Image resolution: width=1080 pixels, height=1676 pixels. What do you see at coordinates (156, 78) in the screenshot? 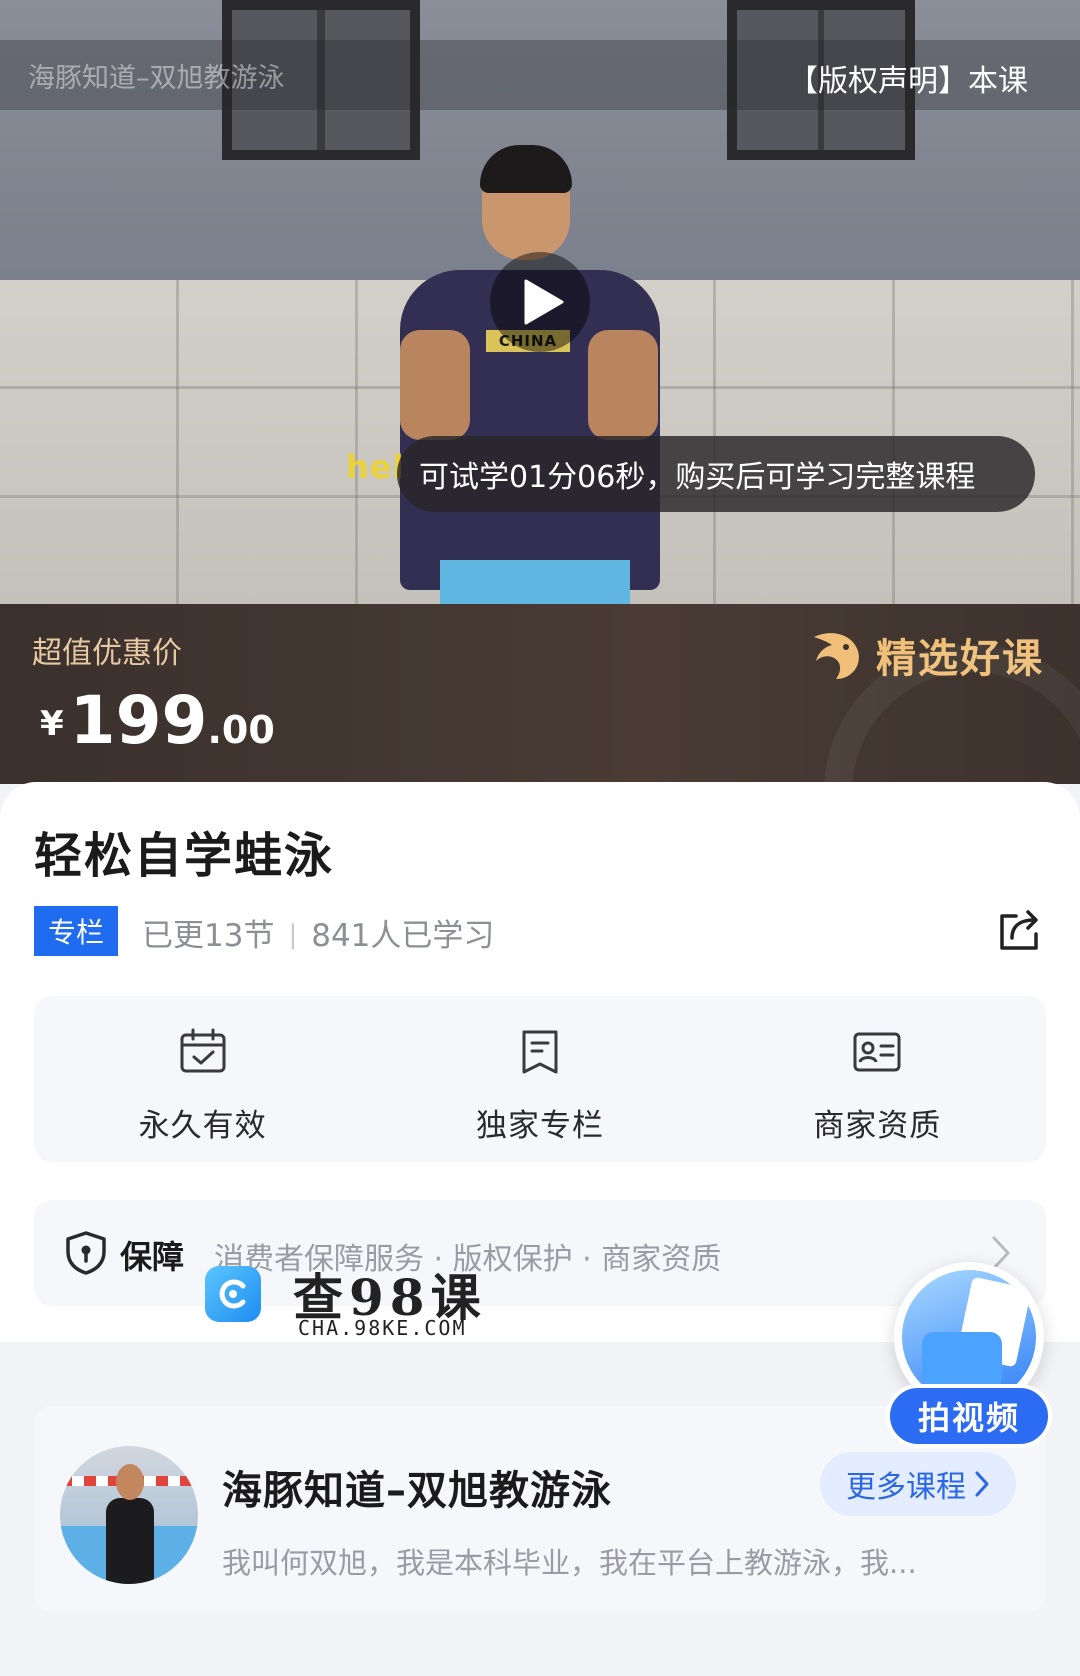
I see `video-watermark: 海豚知道–双旭教游泳` at bounding box center [156, 78].